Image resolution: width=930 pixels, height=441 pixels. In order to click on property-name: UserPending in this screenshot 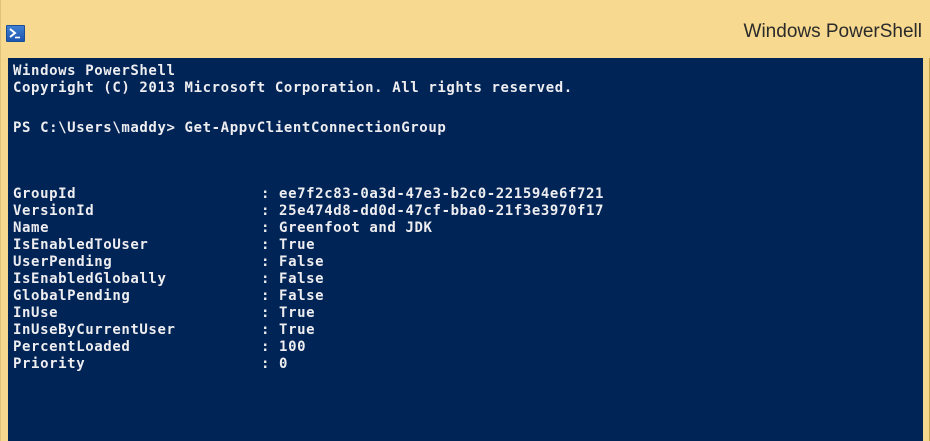, I will do `click(63, 262)`.